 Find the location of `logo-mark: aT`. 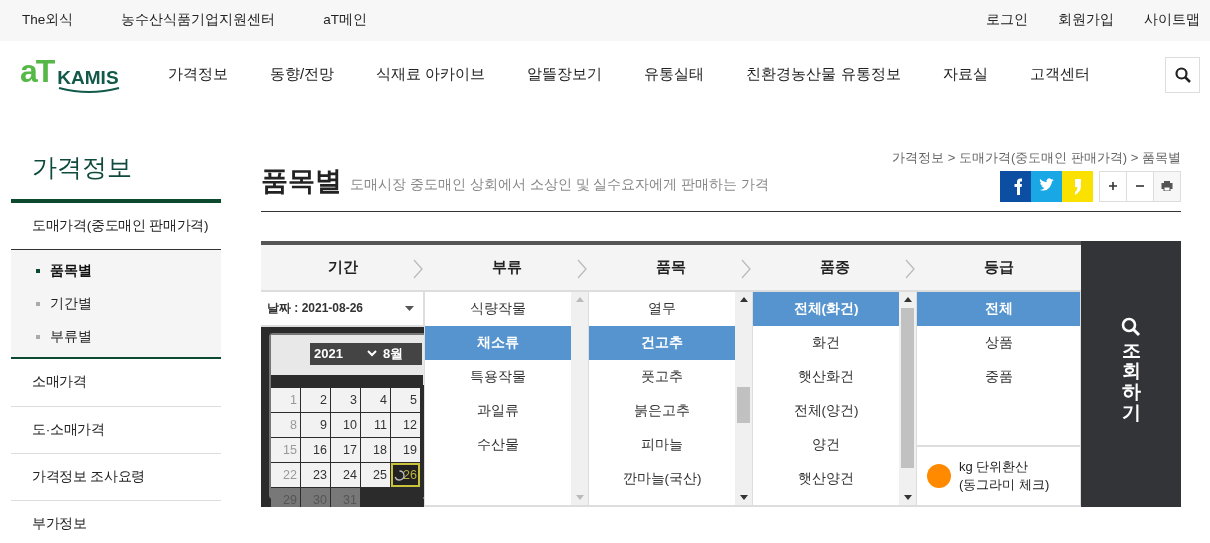

logo-mark: aT is located at coordinates (37, 71).